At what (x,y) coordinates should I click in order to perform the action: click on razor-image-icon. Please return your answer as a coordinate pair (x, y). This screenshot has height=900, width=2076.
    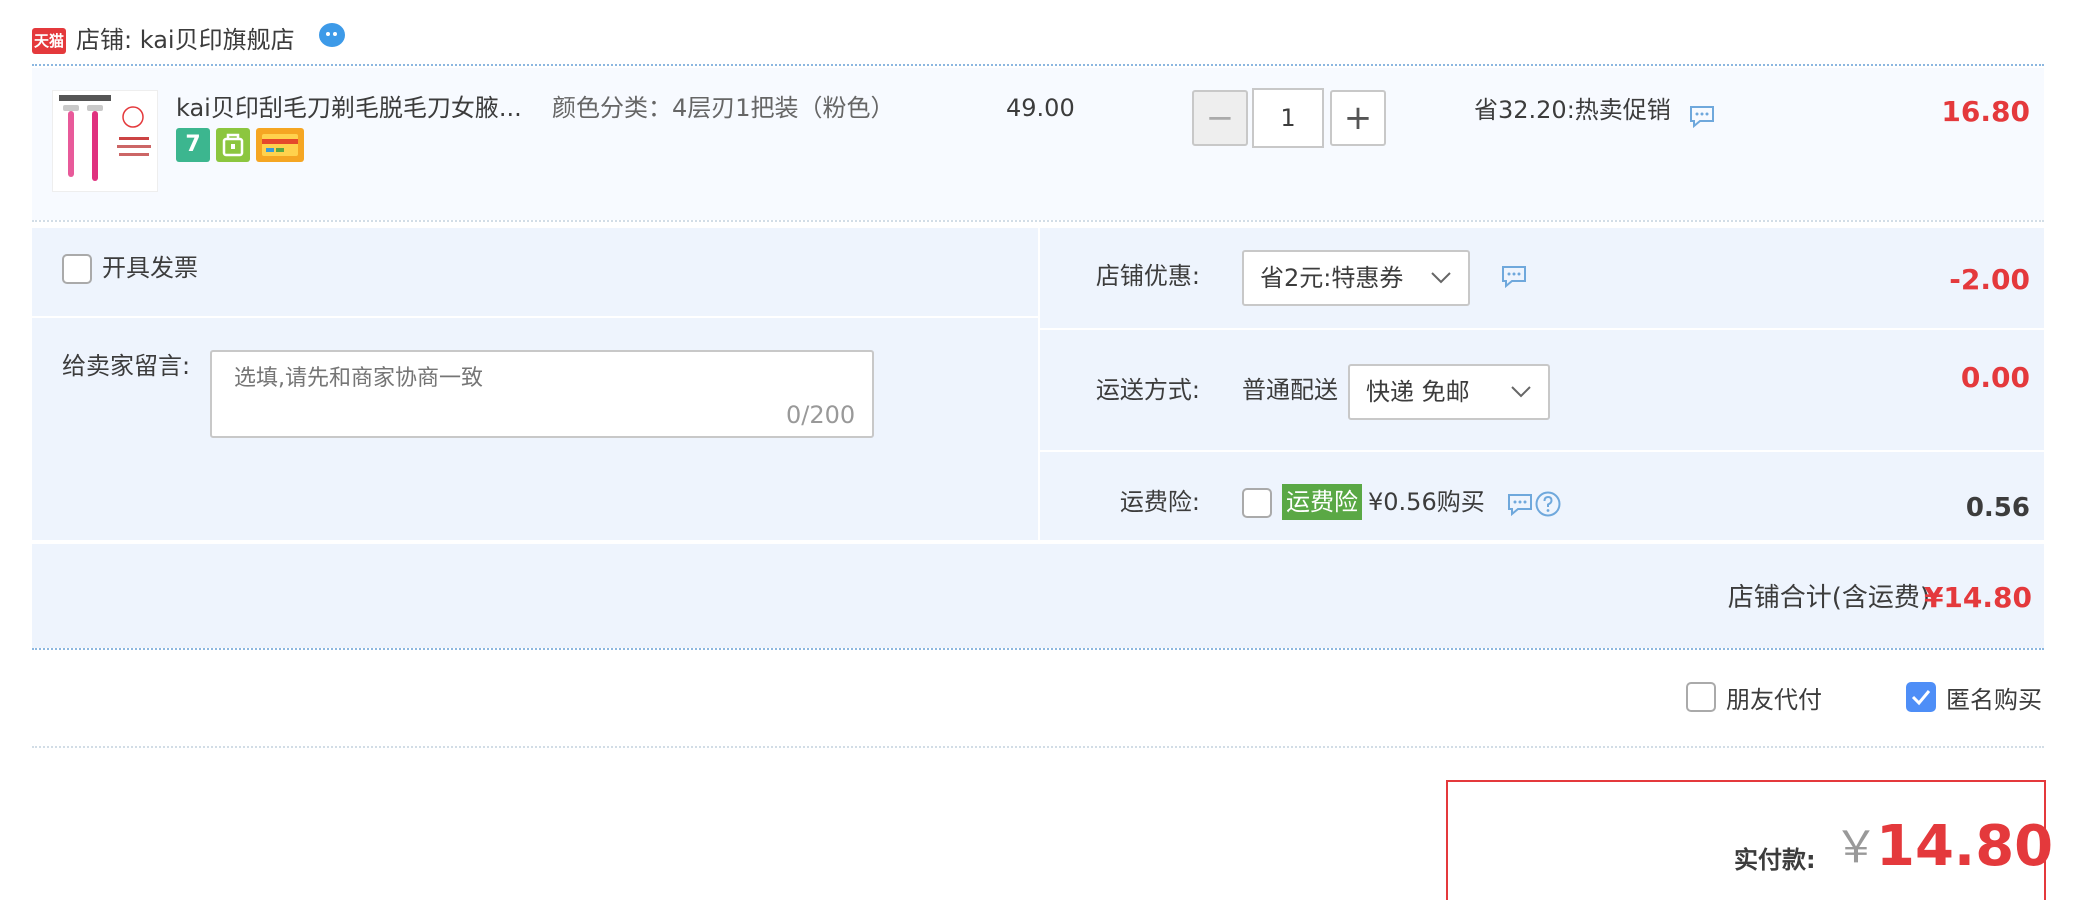
    Looking at the image, I should click on (105, 138).